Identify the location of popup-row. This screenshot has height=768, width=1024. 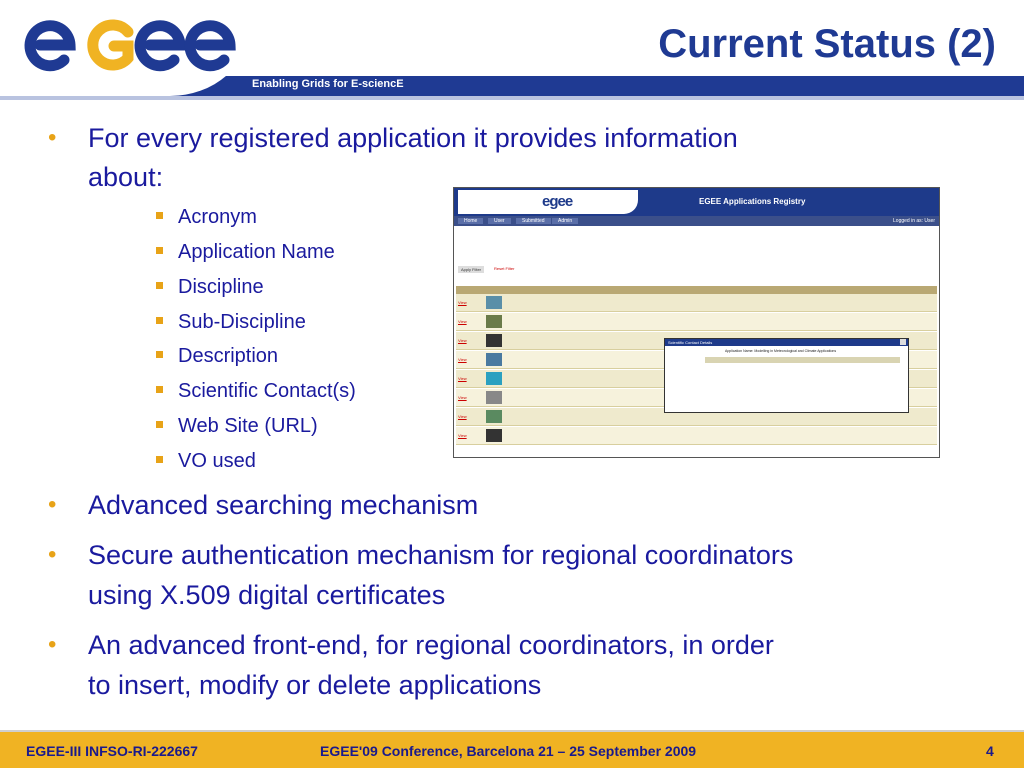
(802, 379).